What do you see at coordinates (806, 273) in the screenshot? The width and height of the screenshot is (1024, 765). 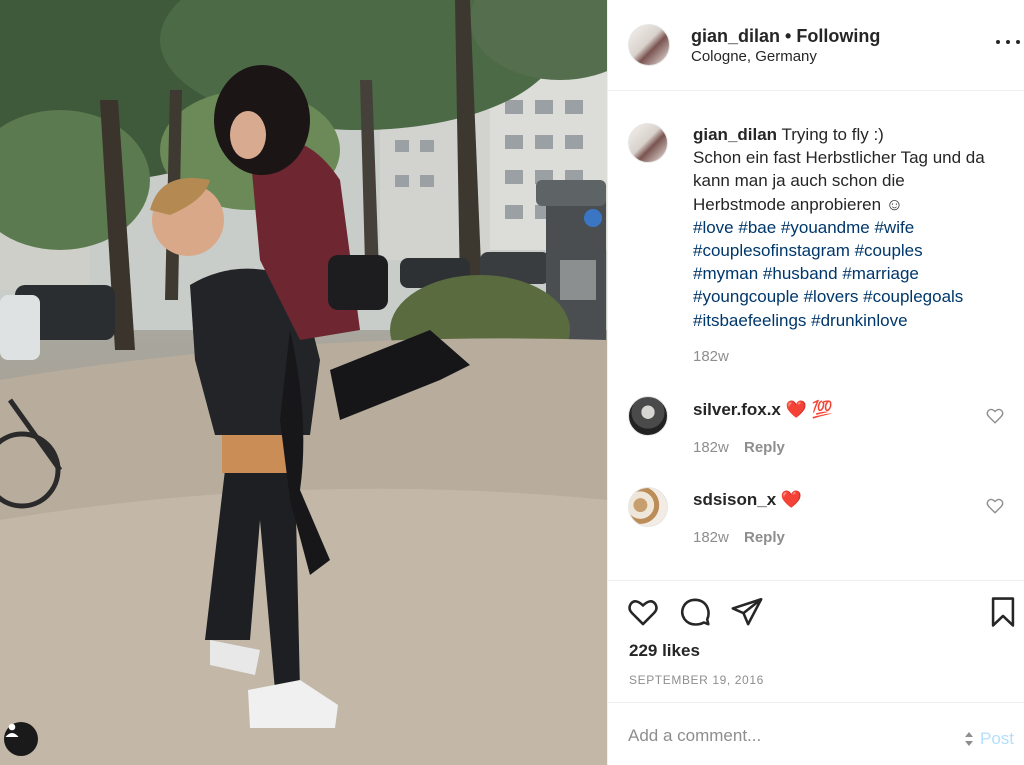 I see `hashtag-line: #myman #husband #marriage` at bounding box center [806, 273].